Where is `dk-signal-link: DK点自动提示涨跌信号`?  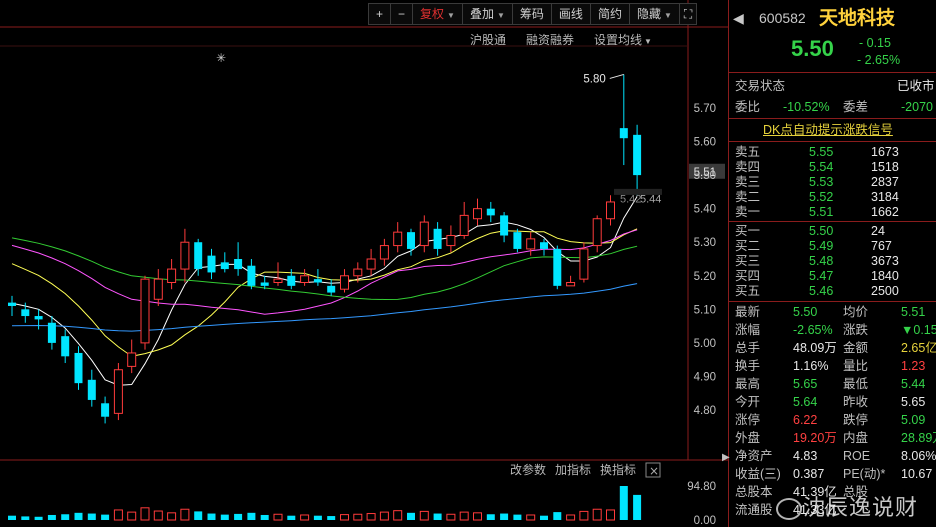
dk-signal-link: DK点自动提示涨跌信号 is located at coordinates (828, 130).